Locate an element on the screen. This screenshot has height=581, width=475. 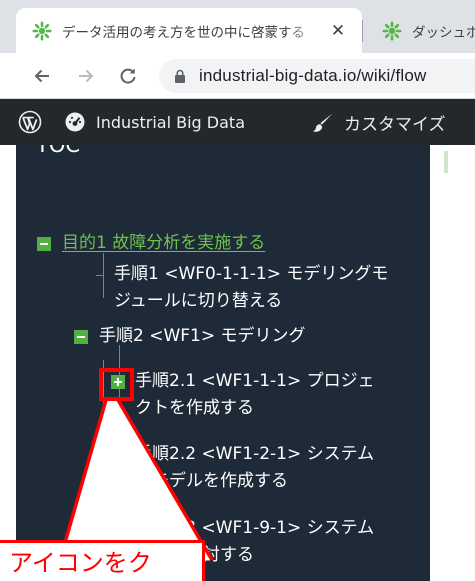
customize-menu: カスタマイズ is located at coordinates (379, 122).